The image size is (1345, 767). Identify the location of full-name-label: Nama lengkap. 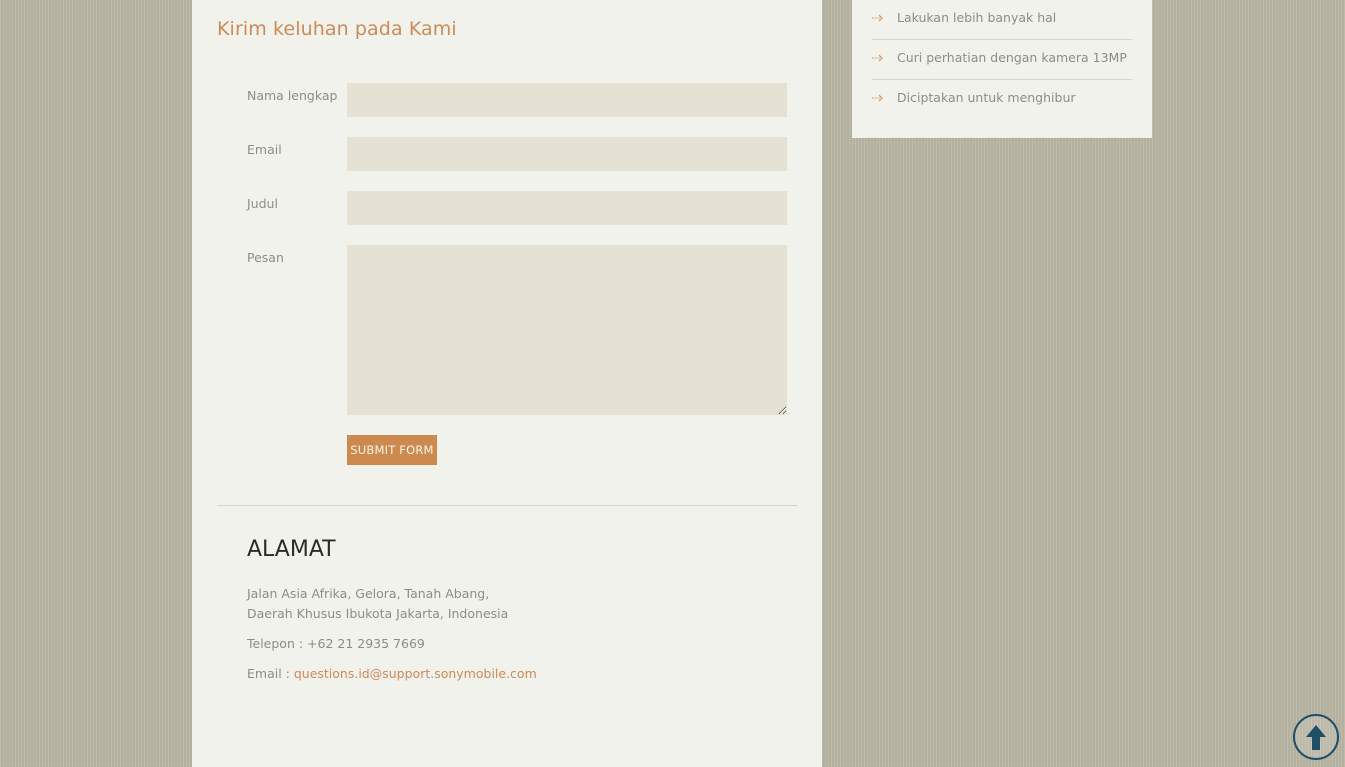
(292, 95).